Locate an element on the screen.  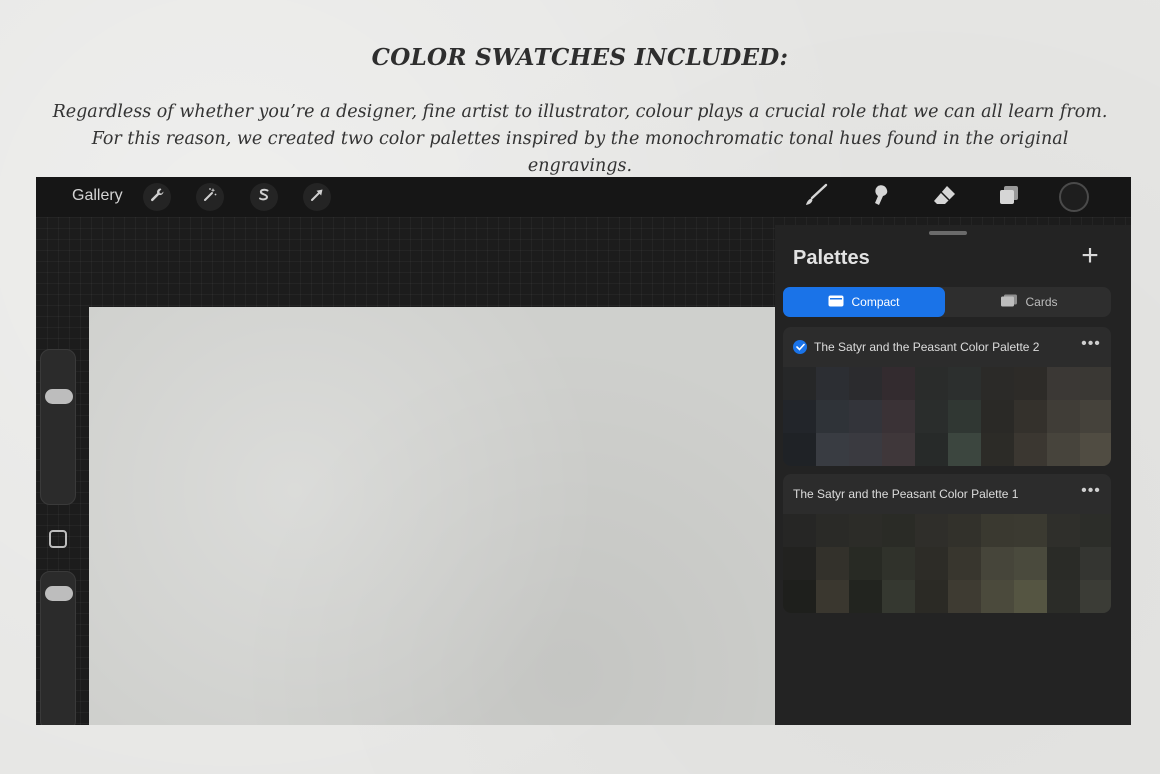
tab-compact: Compact is located at coordinates (864, 302).